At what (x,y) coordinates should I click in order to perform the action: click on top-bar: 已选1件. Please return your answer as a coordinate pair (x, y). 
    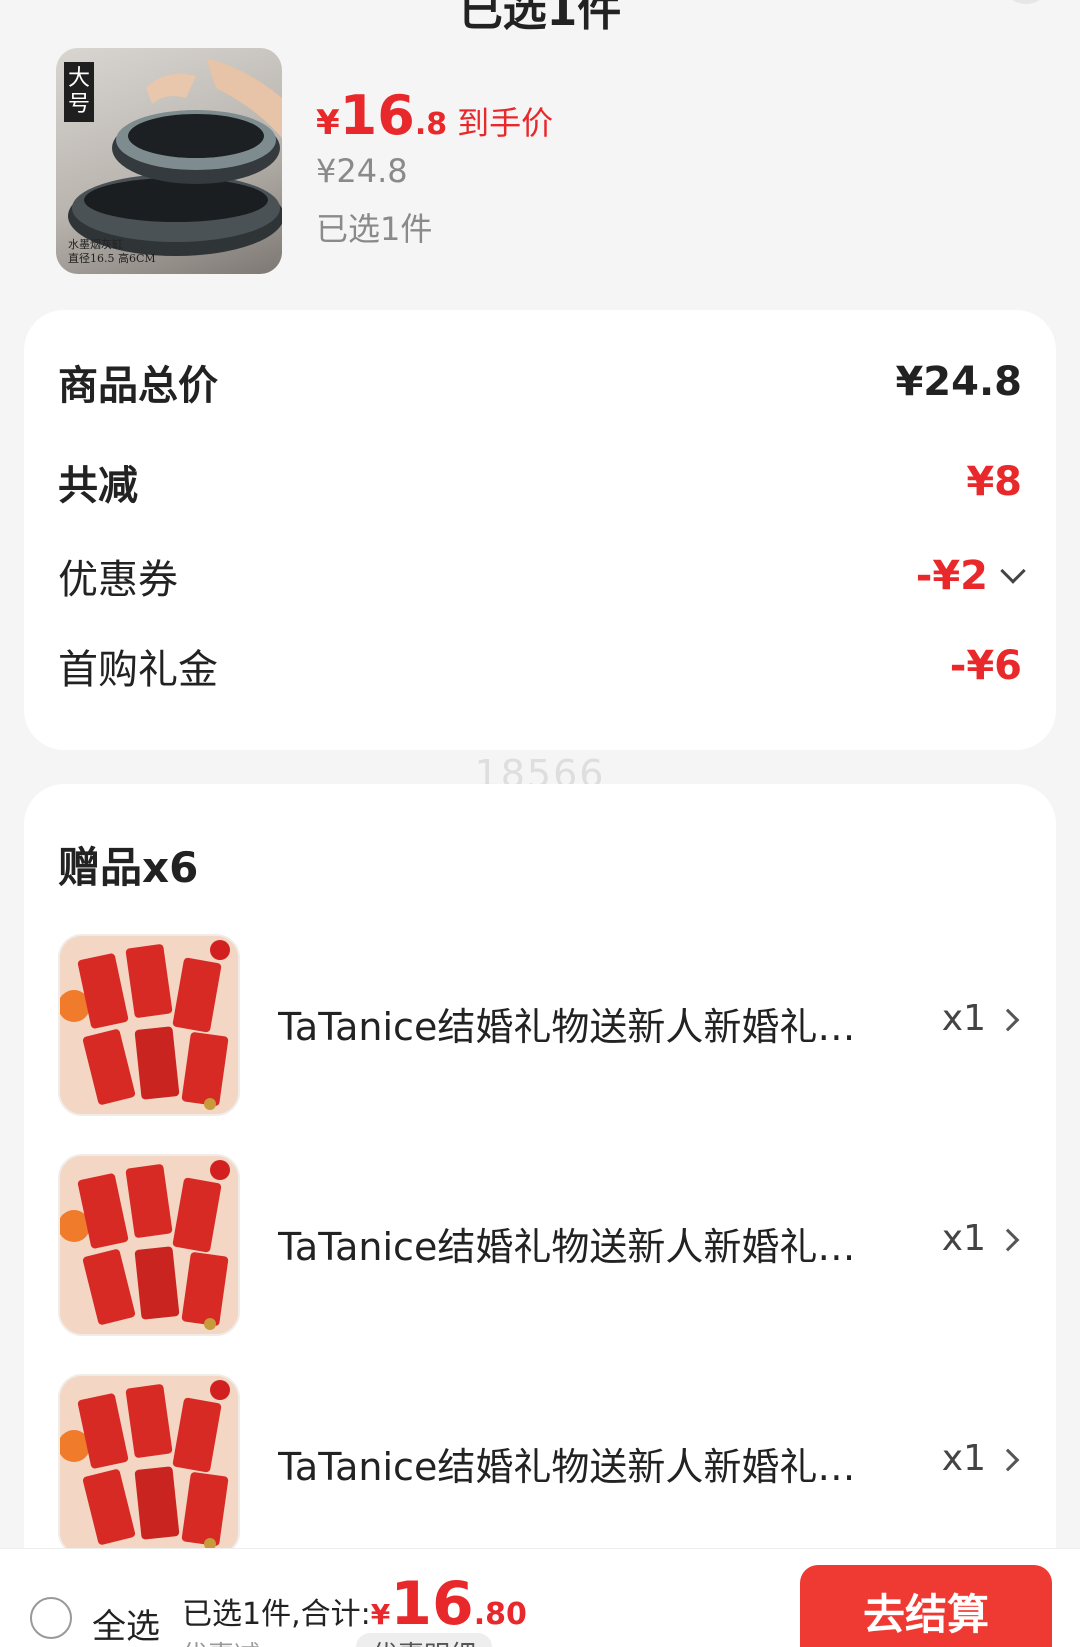
    Looking at the image, I should click on (540, 20).